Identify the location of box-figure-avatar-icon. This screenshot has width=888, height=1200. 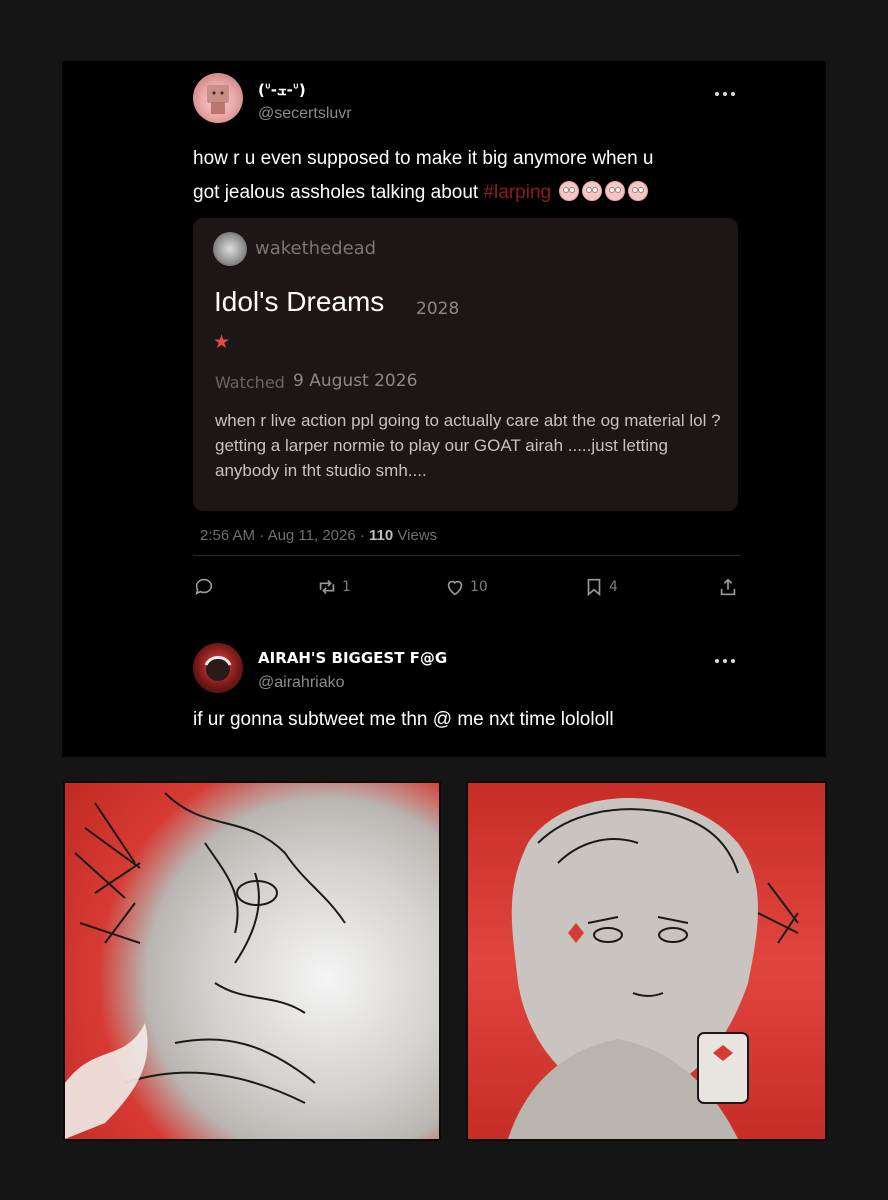
(218, 99).